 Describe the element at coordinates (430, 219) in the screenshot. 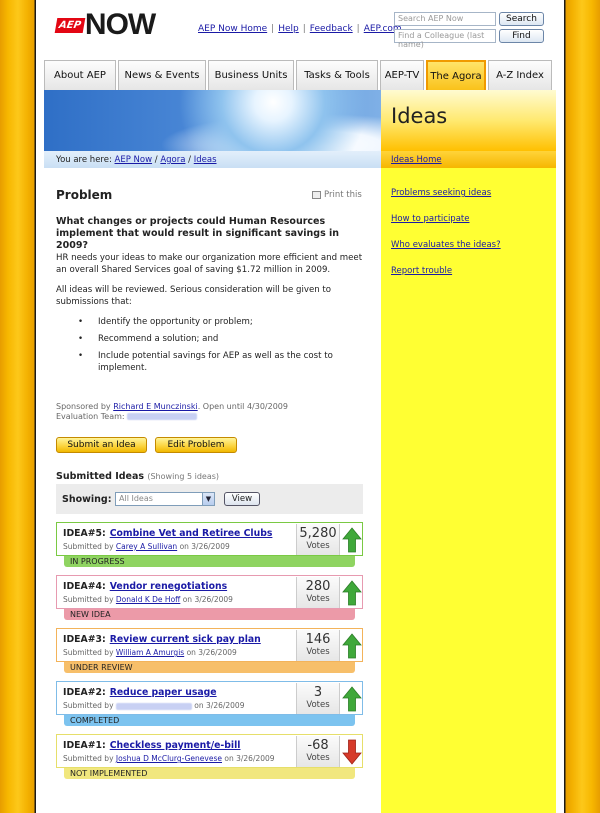

I see `sidebar-item-how-to-participate: How to participate` at that location.